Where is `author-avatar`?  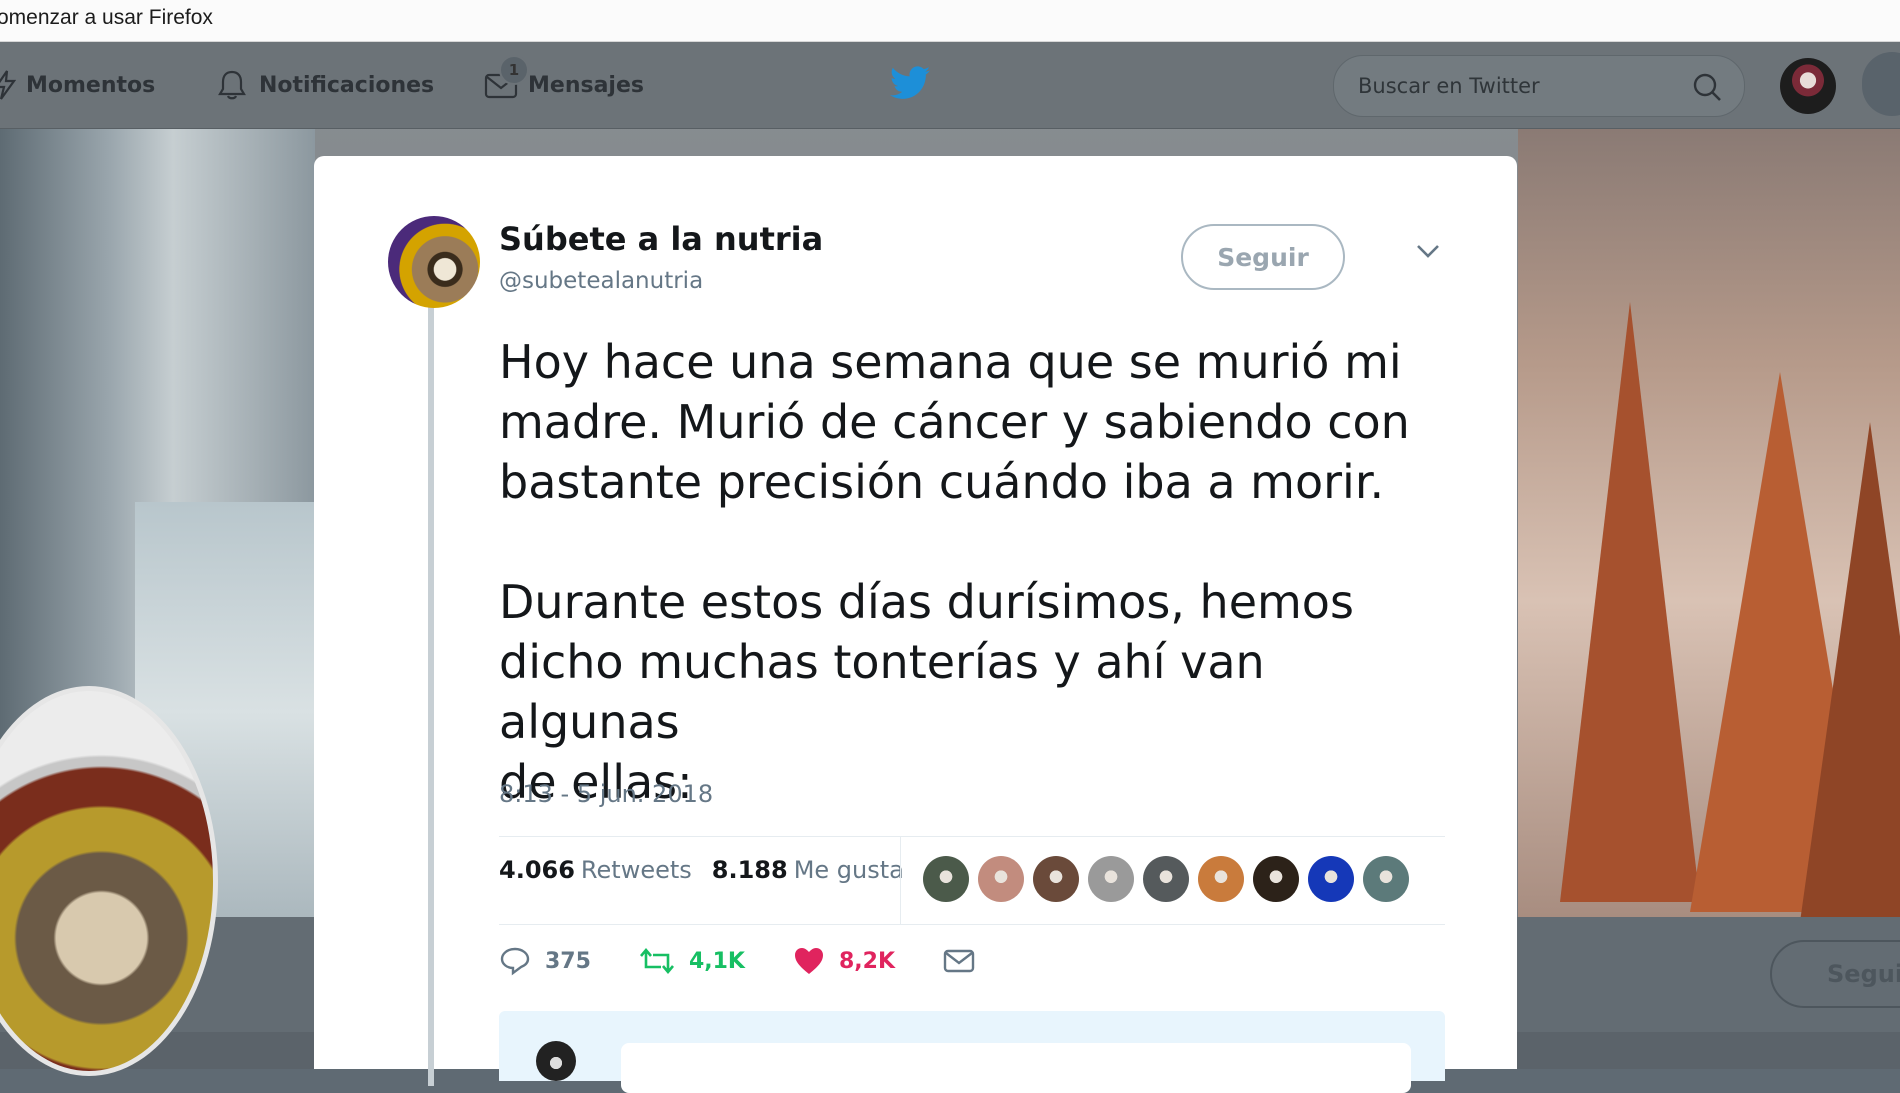 author-avatar is located at coordinates (434, 262).